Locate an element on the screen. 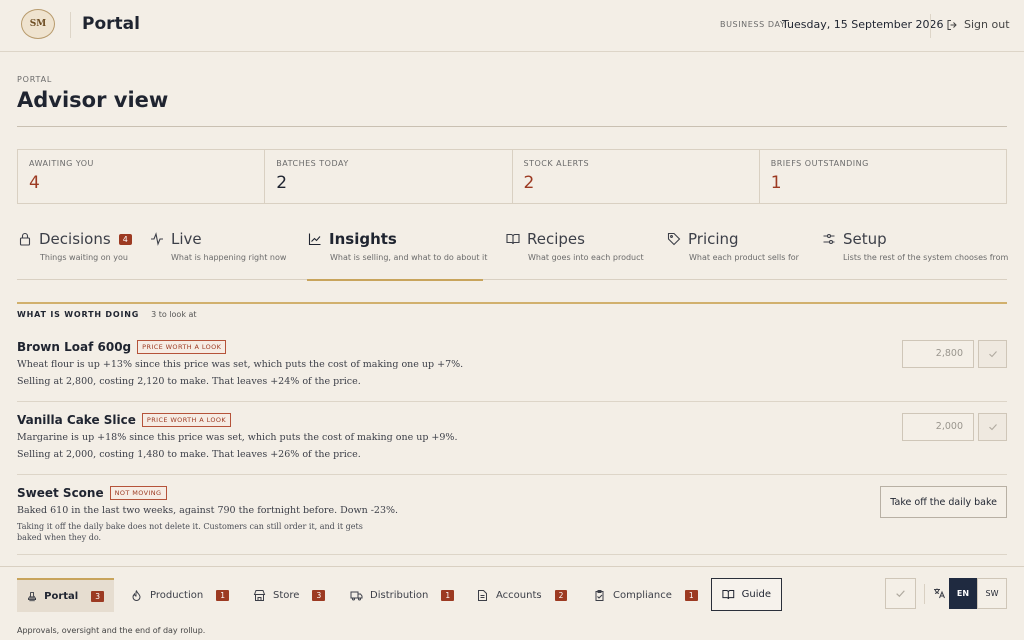 The width and height of the screenshot is (1024, 640). sign-out-label: Sign out is located at coordinates (987, 24).